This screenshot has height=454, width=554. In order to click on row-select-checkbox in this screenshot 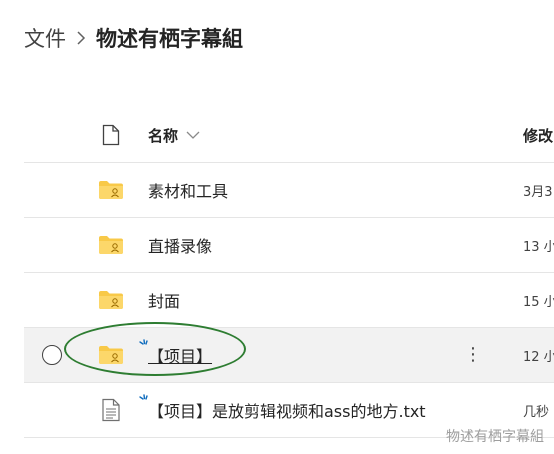, I will do `click(52, 355)`.